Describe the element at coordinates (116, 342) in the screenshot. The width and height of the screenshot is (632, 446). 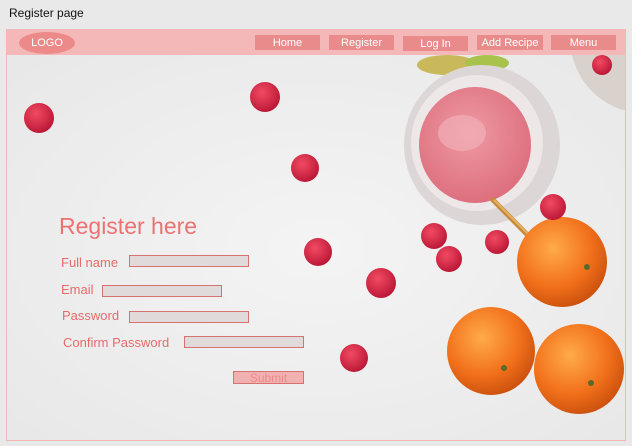
I see `confirm-password-label: Confirm Password` at that location.